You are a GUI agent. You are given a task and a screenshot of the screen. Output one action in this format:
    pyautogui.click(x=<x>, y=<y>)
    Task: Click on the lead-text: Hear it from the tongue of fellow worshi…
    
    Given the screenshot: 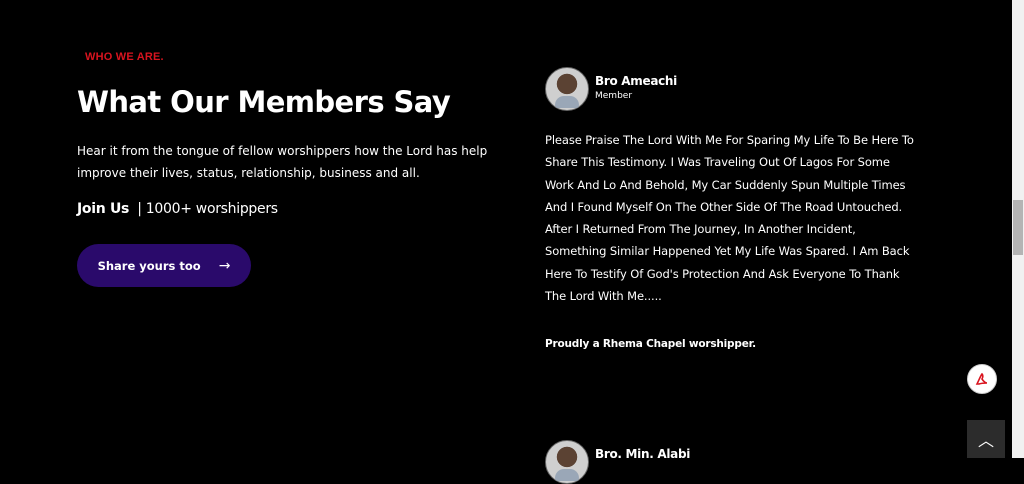 What is the action you would take?
    pyautogui.click(x=282, y=162)
    